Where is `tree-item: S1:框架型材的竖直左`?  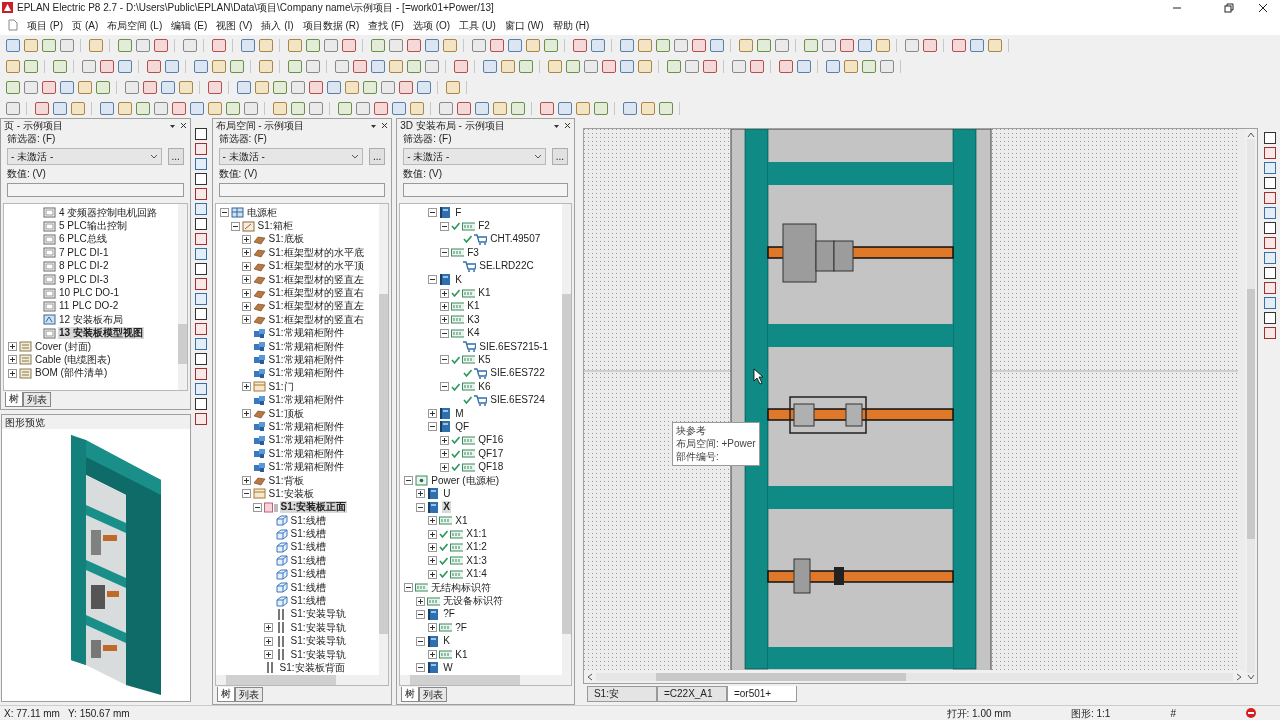
tree-item: S1:框架型材的竖直左 is located at coordinates (316, 306).